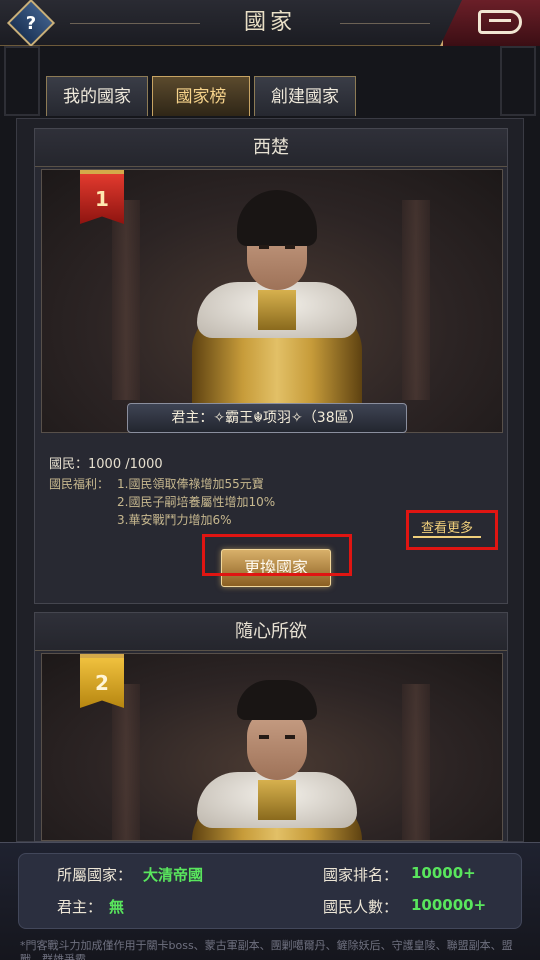  What do you see at coordinates (174, 520) in the screenshot?
I see `benefit-item: 3.華安戰鬥力增加6%` at bounding box center [174, 520].